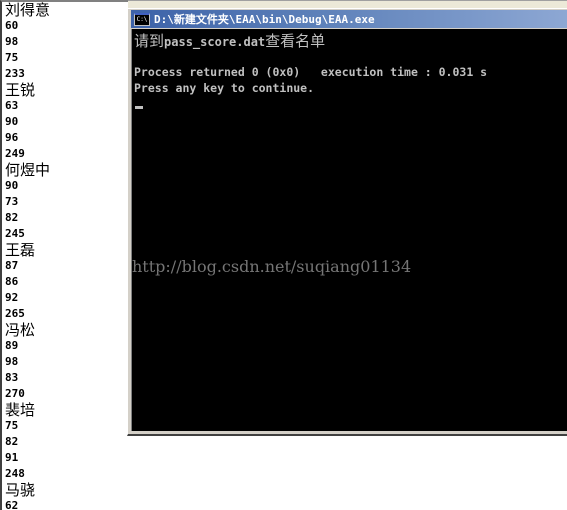  I want to click on score-line: 249, so click(15, 153).